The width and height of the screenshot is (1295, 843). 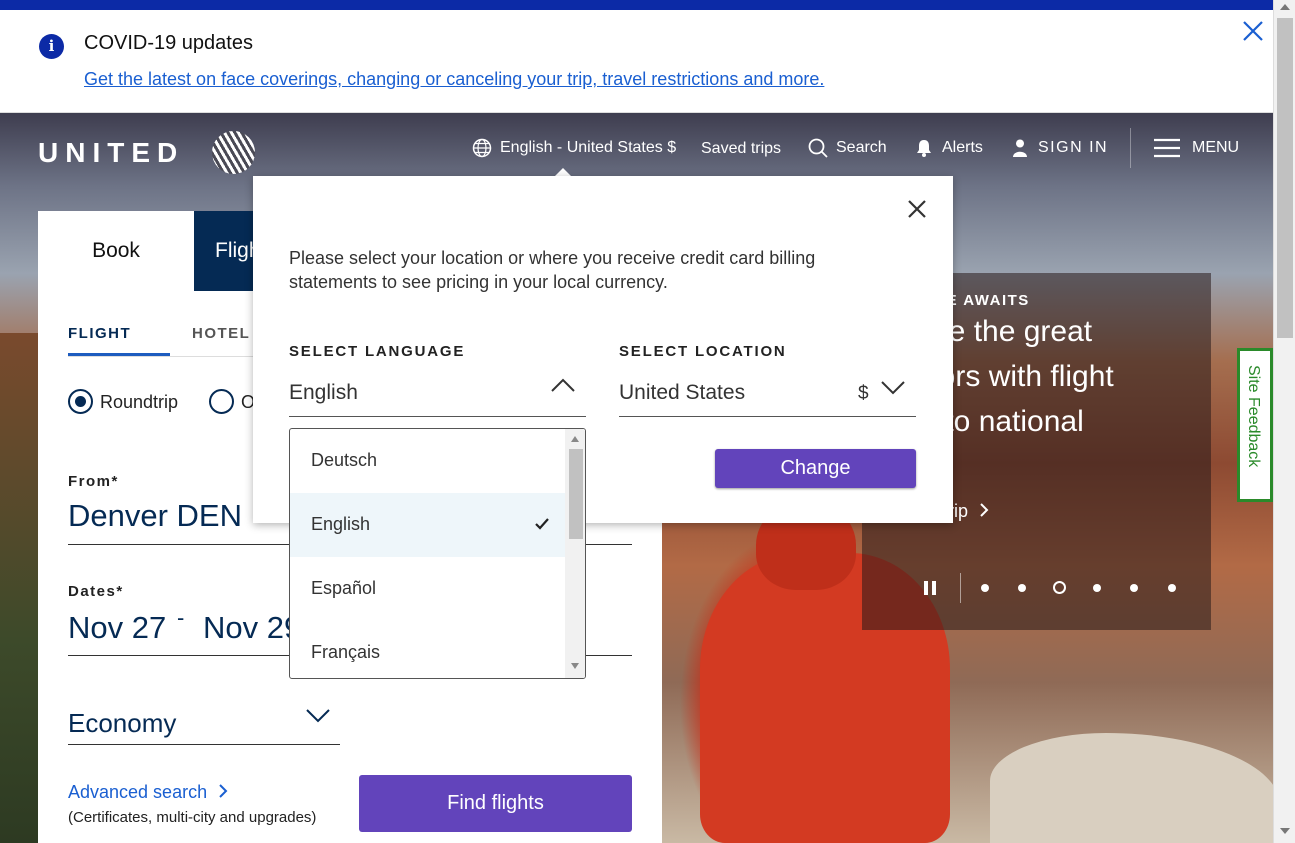 I want to click on dropdown-scrollbar-thumb, so click(x=576, y=494).